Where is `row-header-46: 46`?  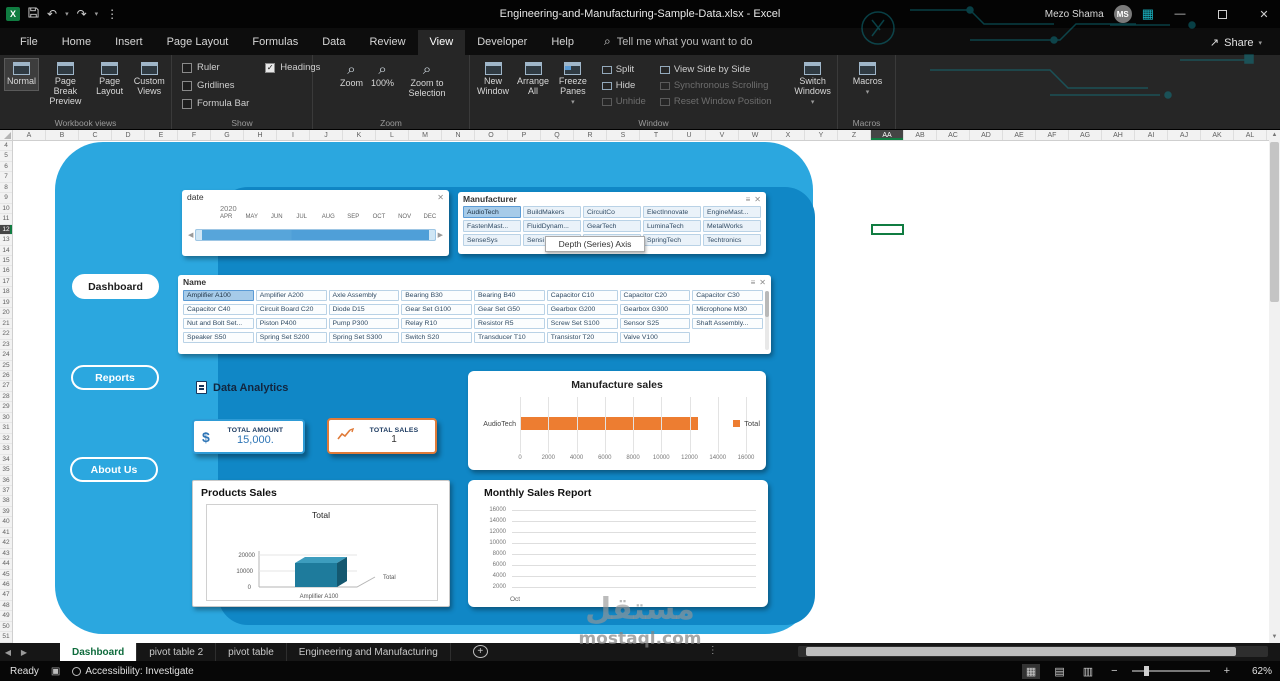
row-header-46: 46 is located at coordinates (6, 585).